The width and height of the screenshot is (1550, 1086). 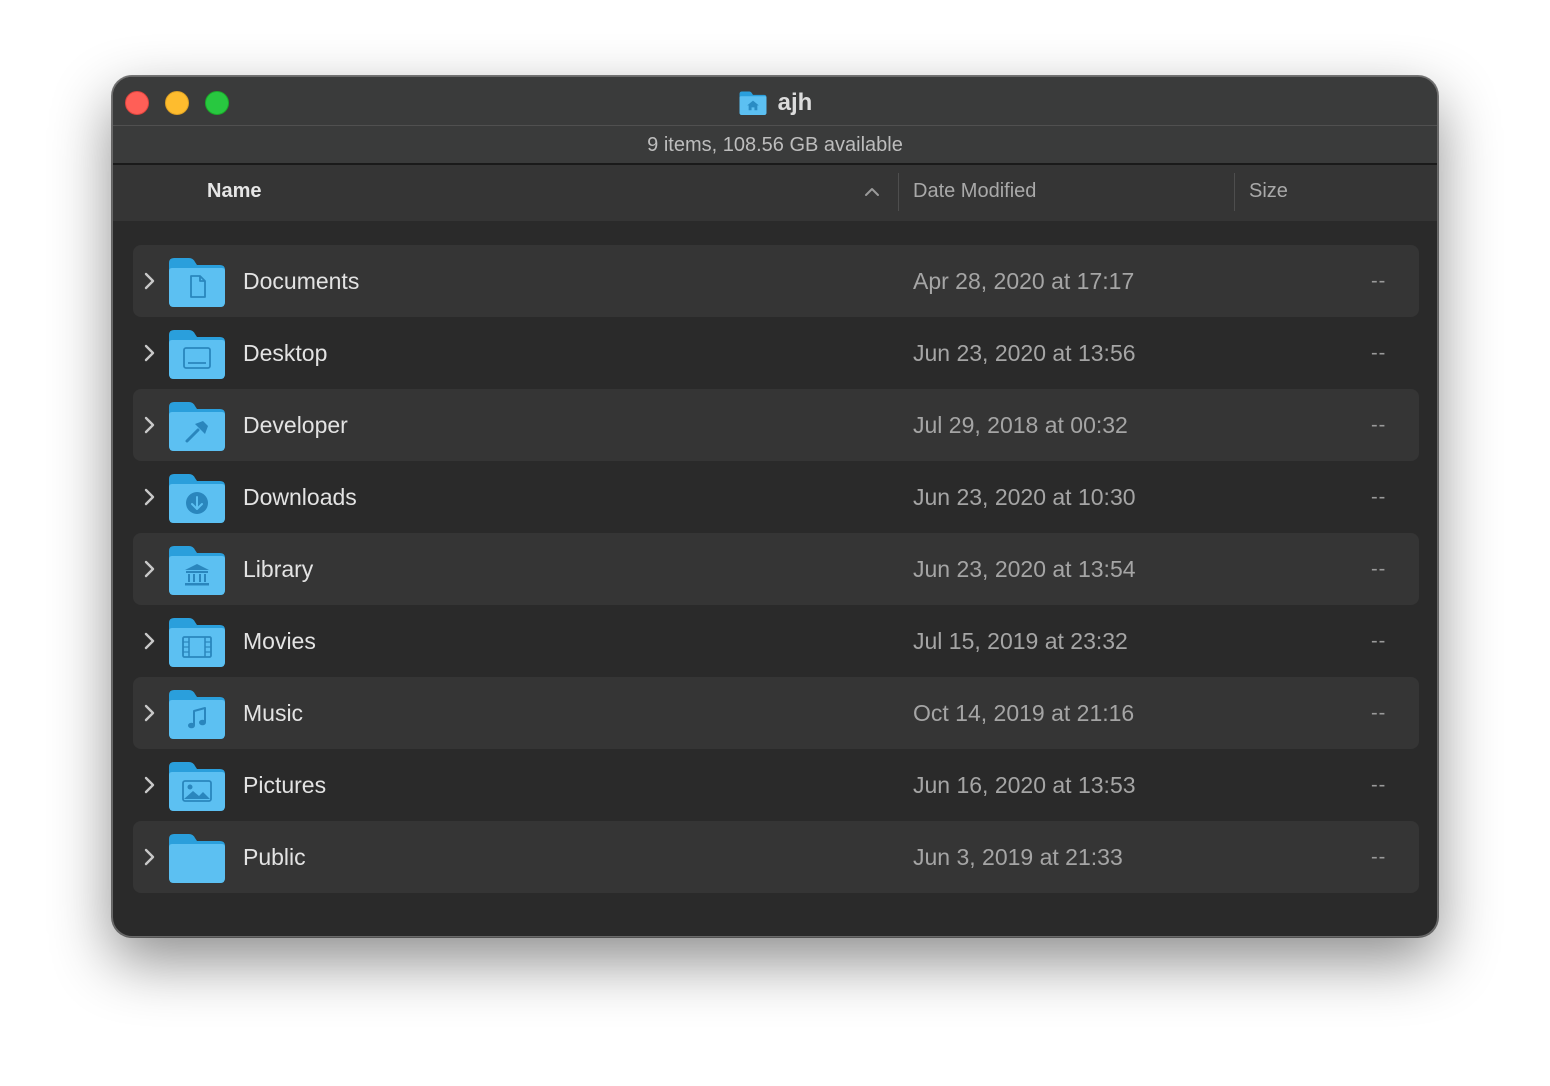 What do you see at coordinates (776, 713) in the screenshot?
I see `list-item-music: Music Oct 14, 2019 at 21:16 --` at bounding box center [776, 713].